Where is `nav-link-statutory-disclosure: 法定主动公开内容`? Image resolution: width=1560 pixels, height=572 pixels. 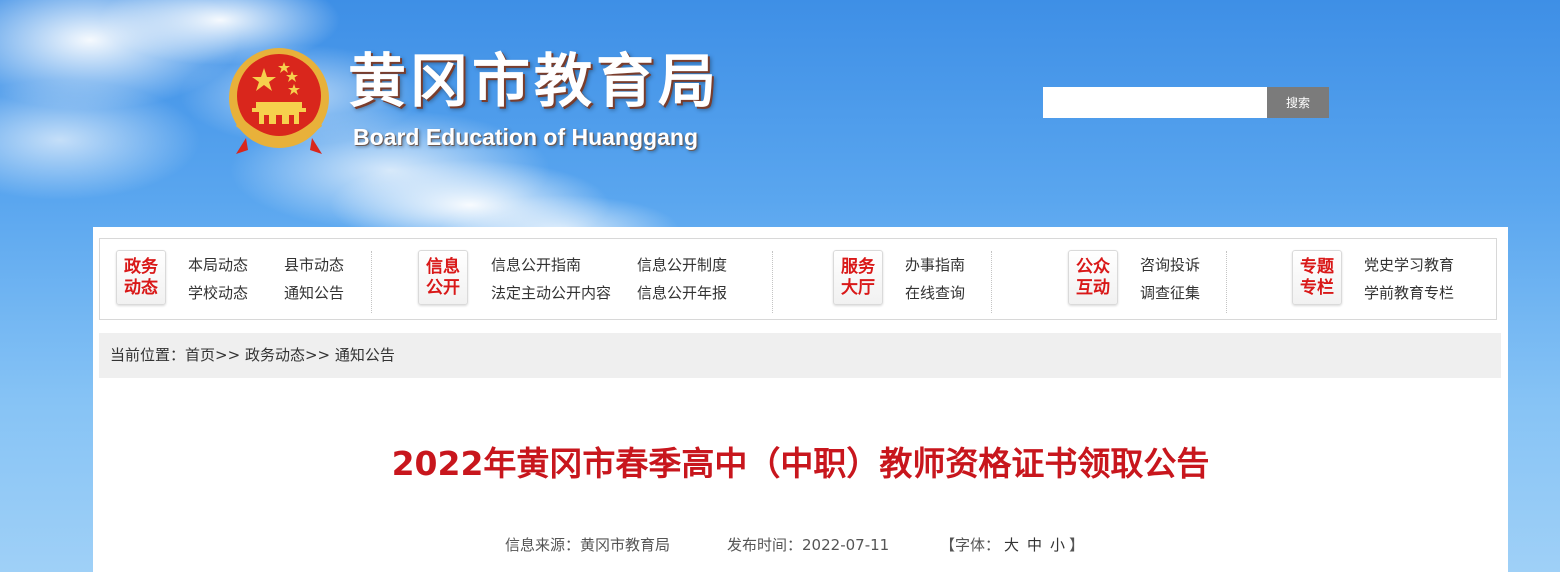 nav-link-statutory-disclosure: 法定主动公开内容 is located at coordinates (551, 293).